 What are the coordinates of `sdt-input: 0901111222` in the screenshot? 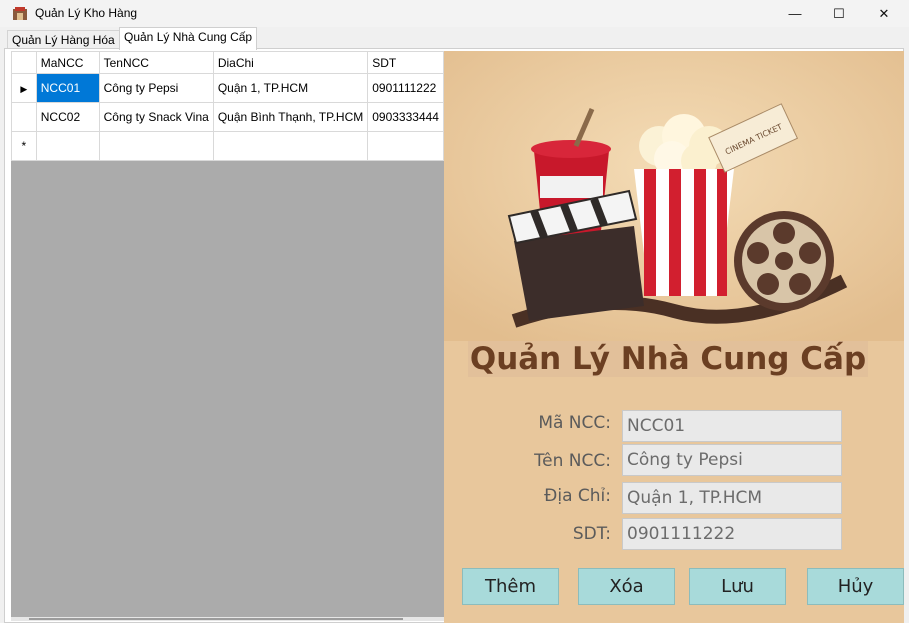 It's located at (732, 534).